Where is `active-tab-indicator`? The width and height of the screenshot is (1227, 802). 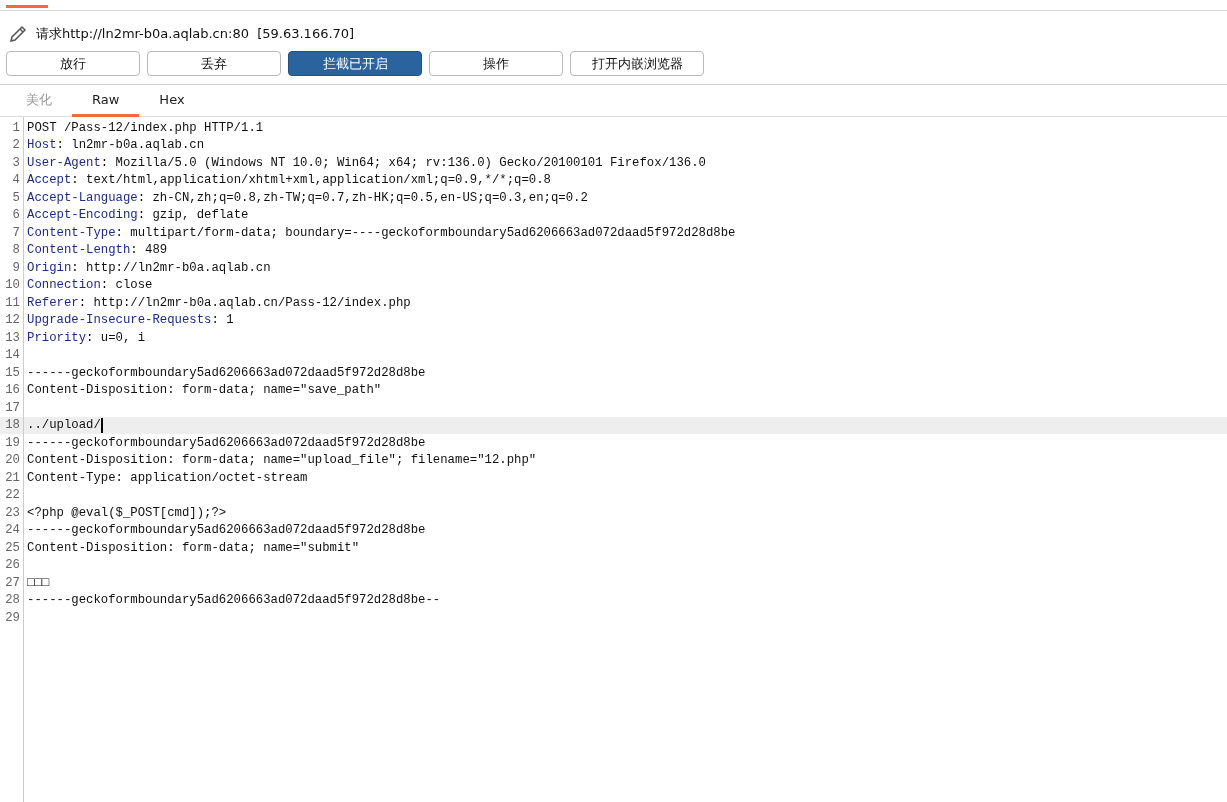
active-tab-indicator is located at coordinates (27, 6).